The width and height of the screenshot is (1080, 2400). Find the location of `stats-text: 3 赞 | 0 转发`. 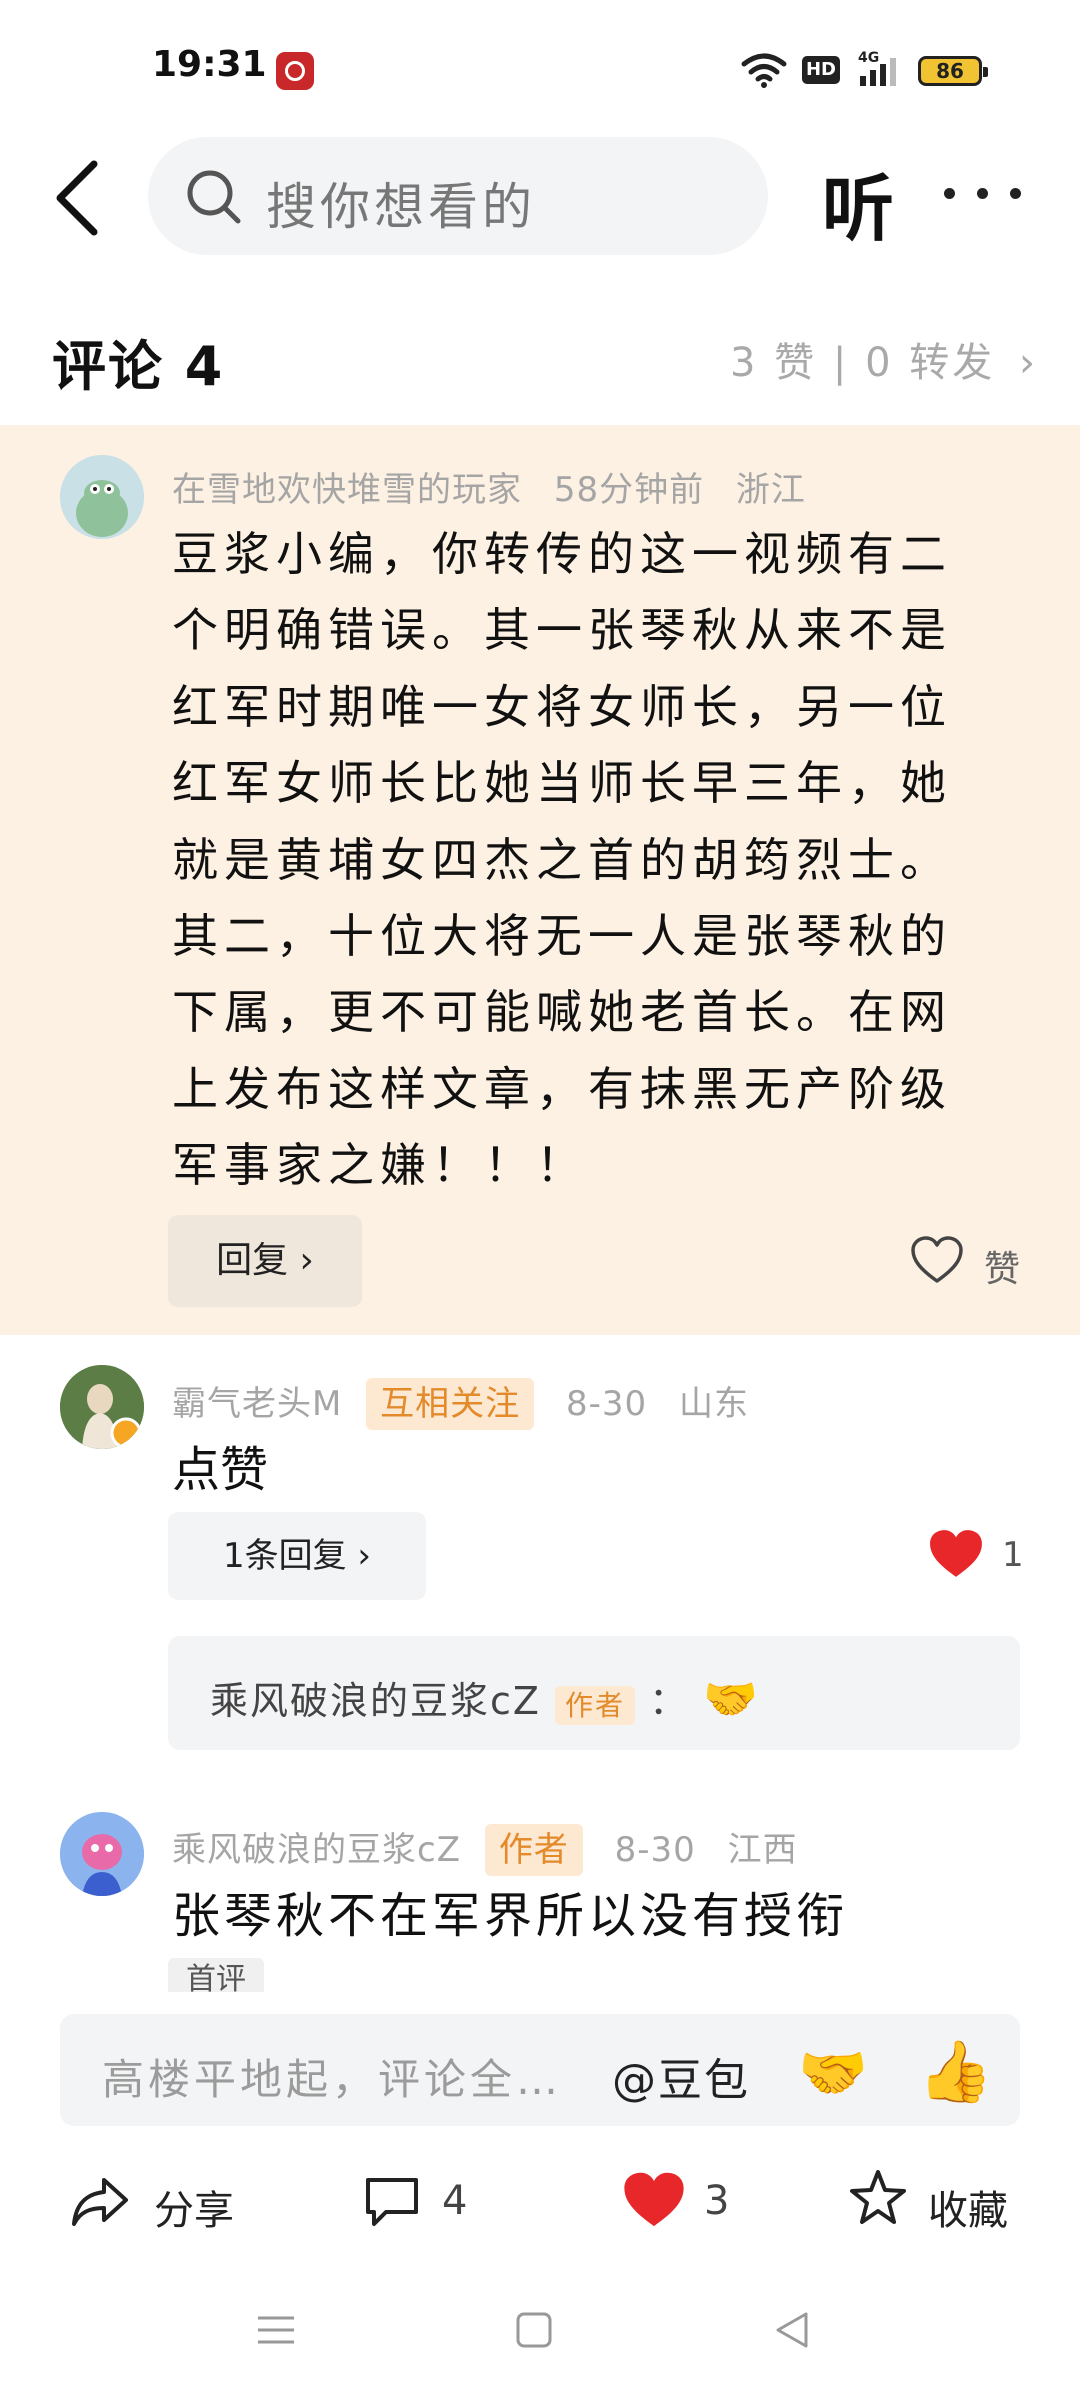

stats-text: 3 赞 | 0 转发 is located at coordinates (863, 363).